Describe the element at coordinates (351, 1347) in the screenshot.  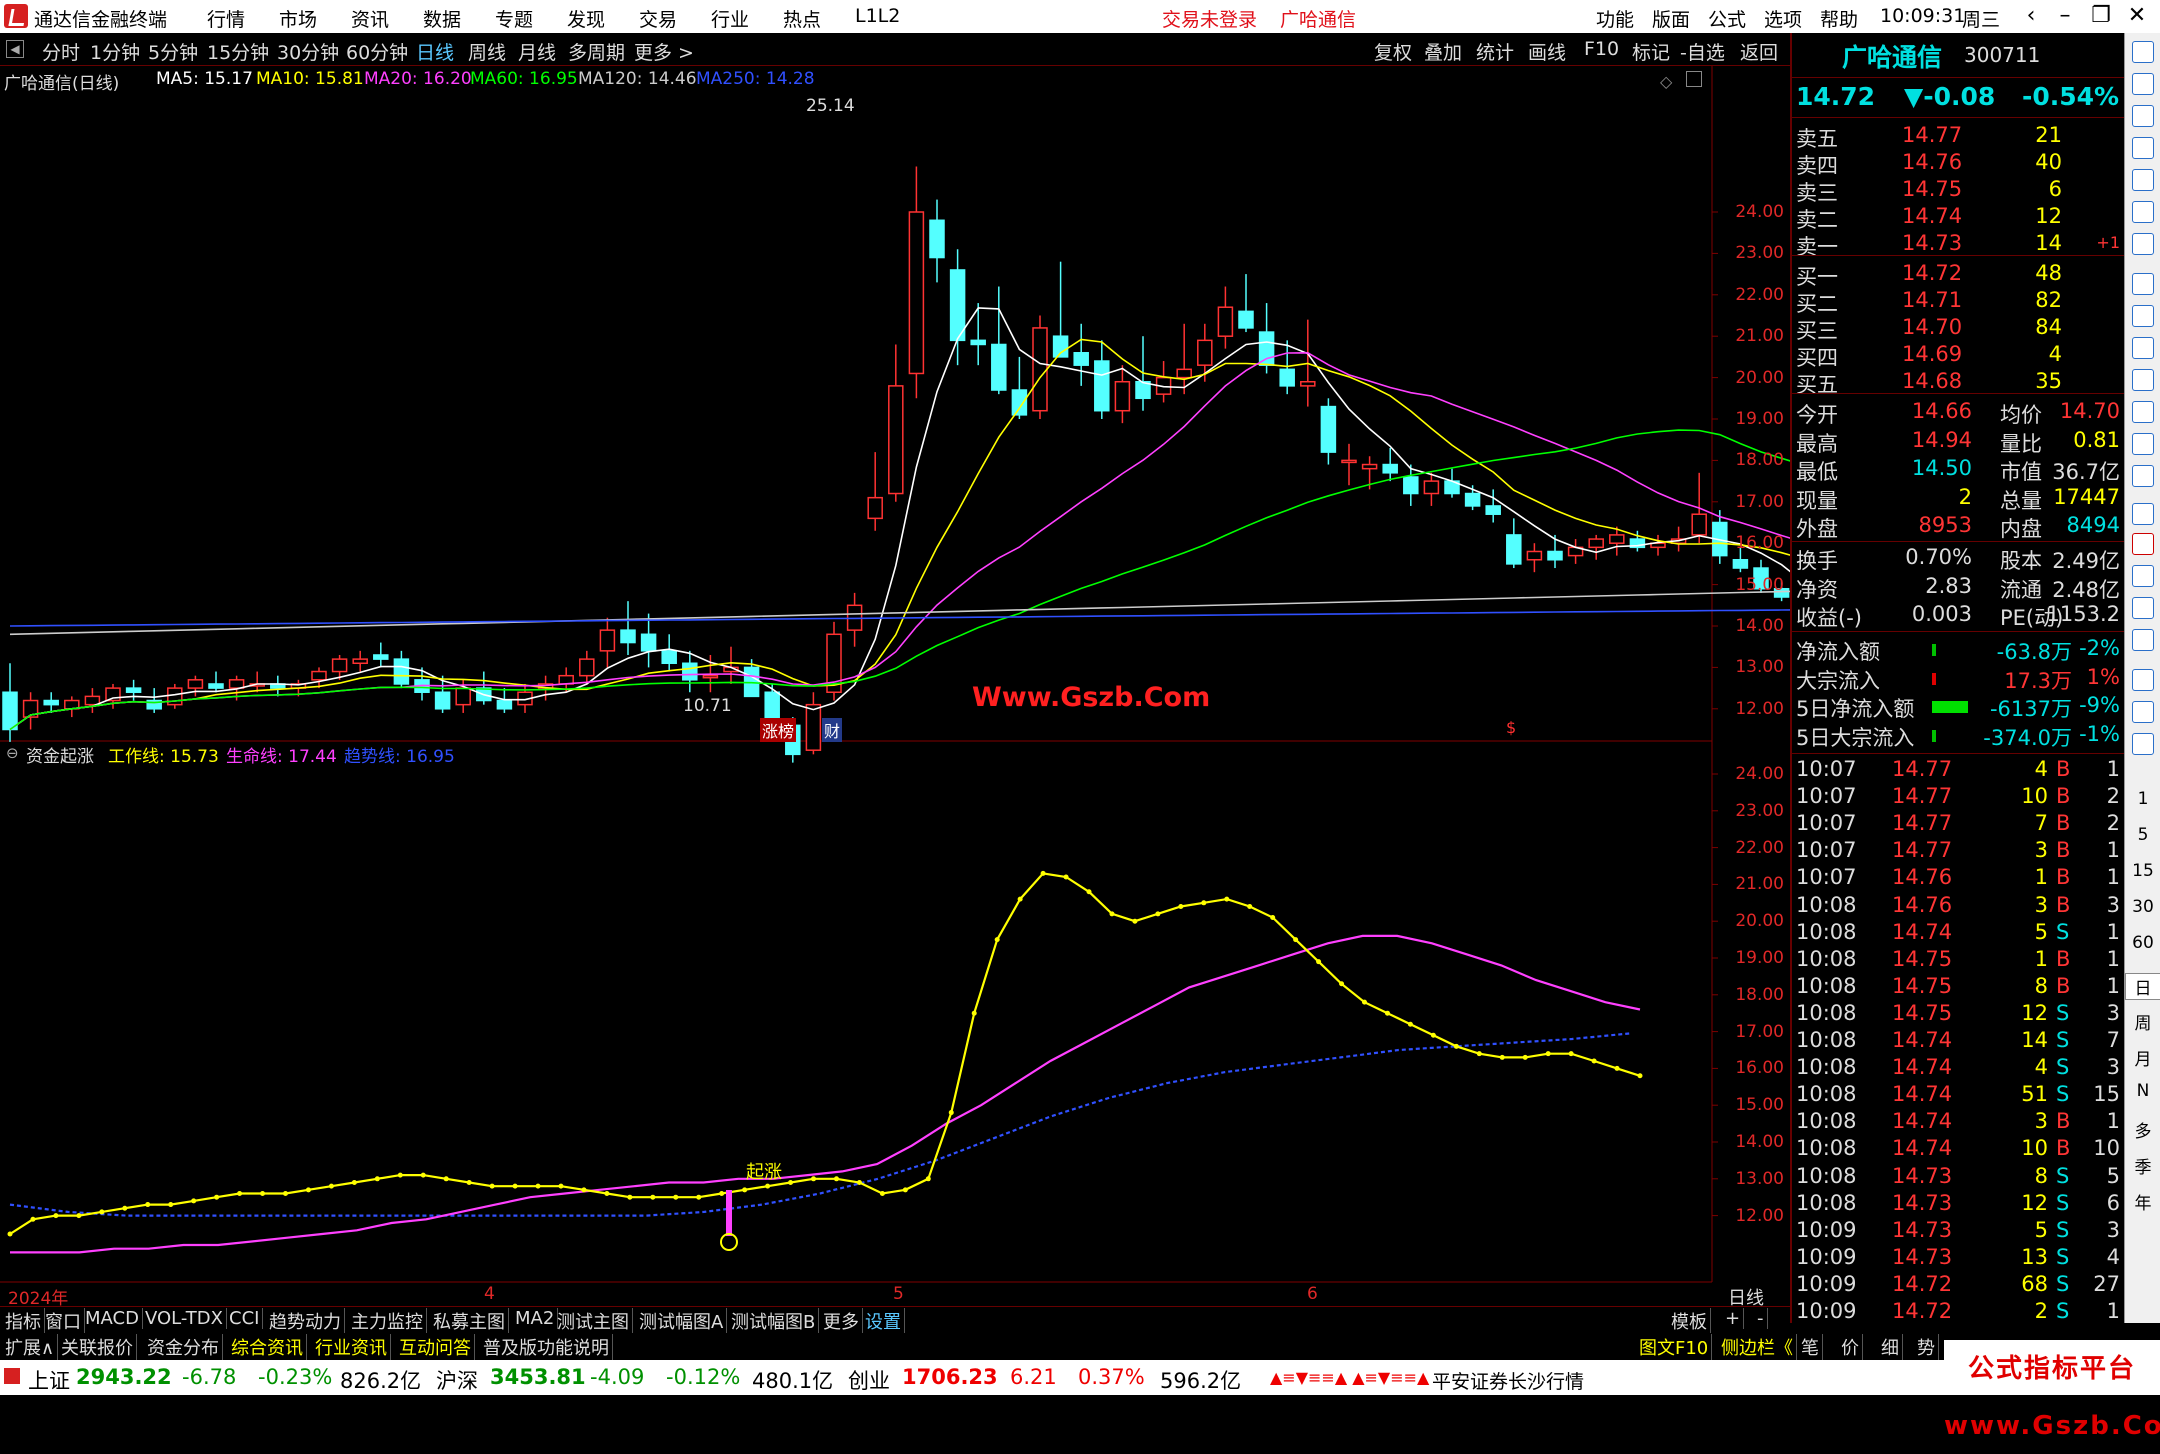
I see `extension-tab: 行业资讯` at that location.